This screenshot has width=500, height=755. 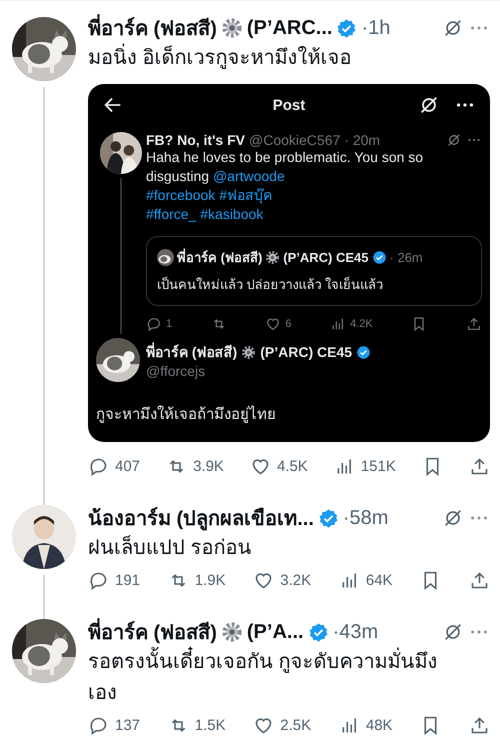 I want to click on reply-button: 407, so click(x=114, y=466).